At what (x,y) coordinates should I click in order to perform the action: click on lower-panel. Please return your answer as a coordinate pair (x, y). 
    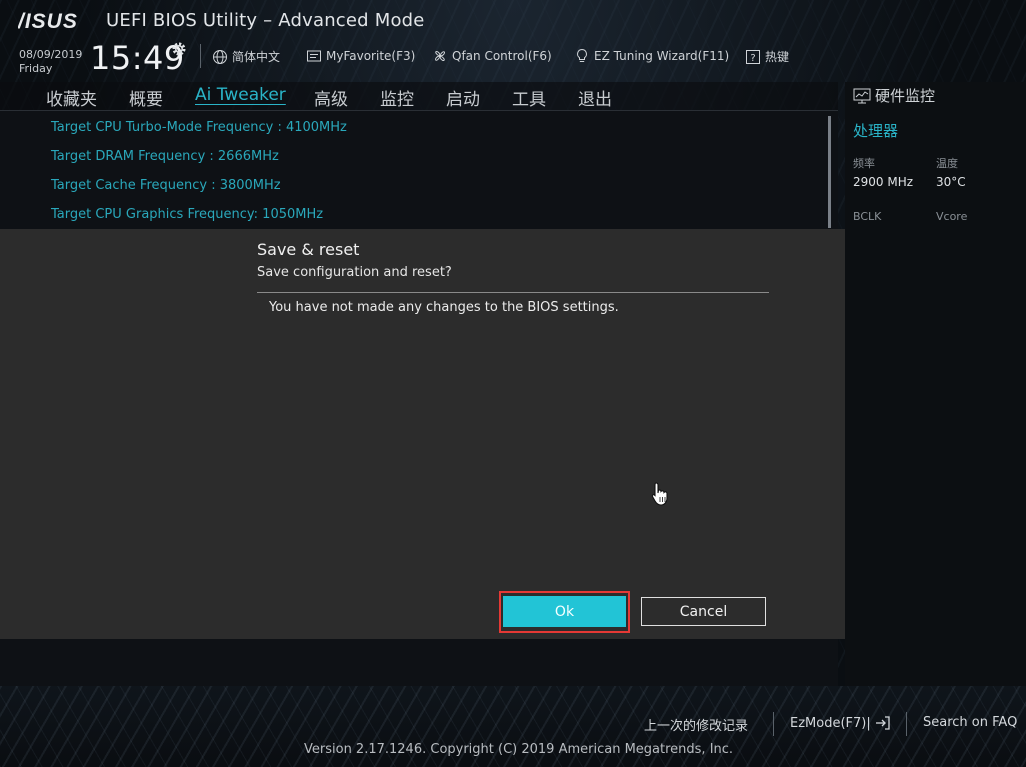
    Looking at the image, I should click on (419, 662).